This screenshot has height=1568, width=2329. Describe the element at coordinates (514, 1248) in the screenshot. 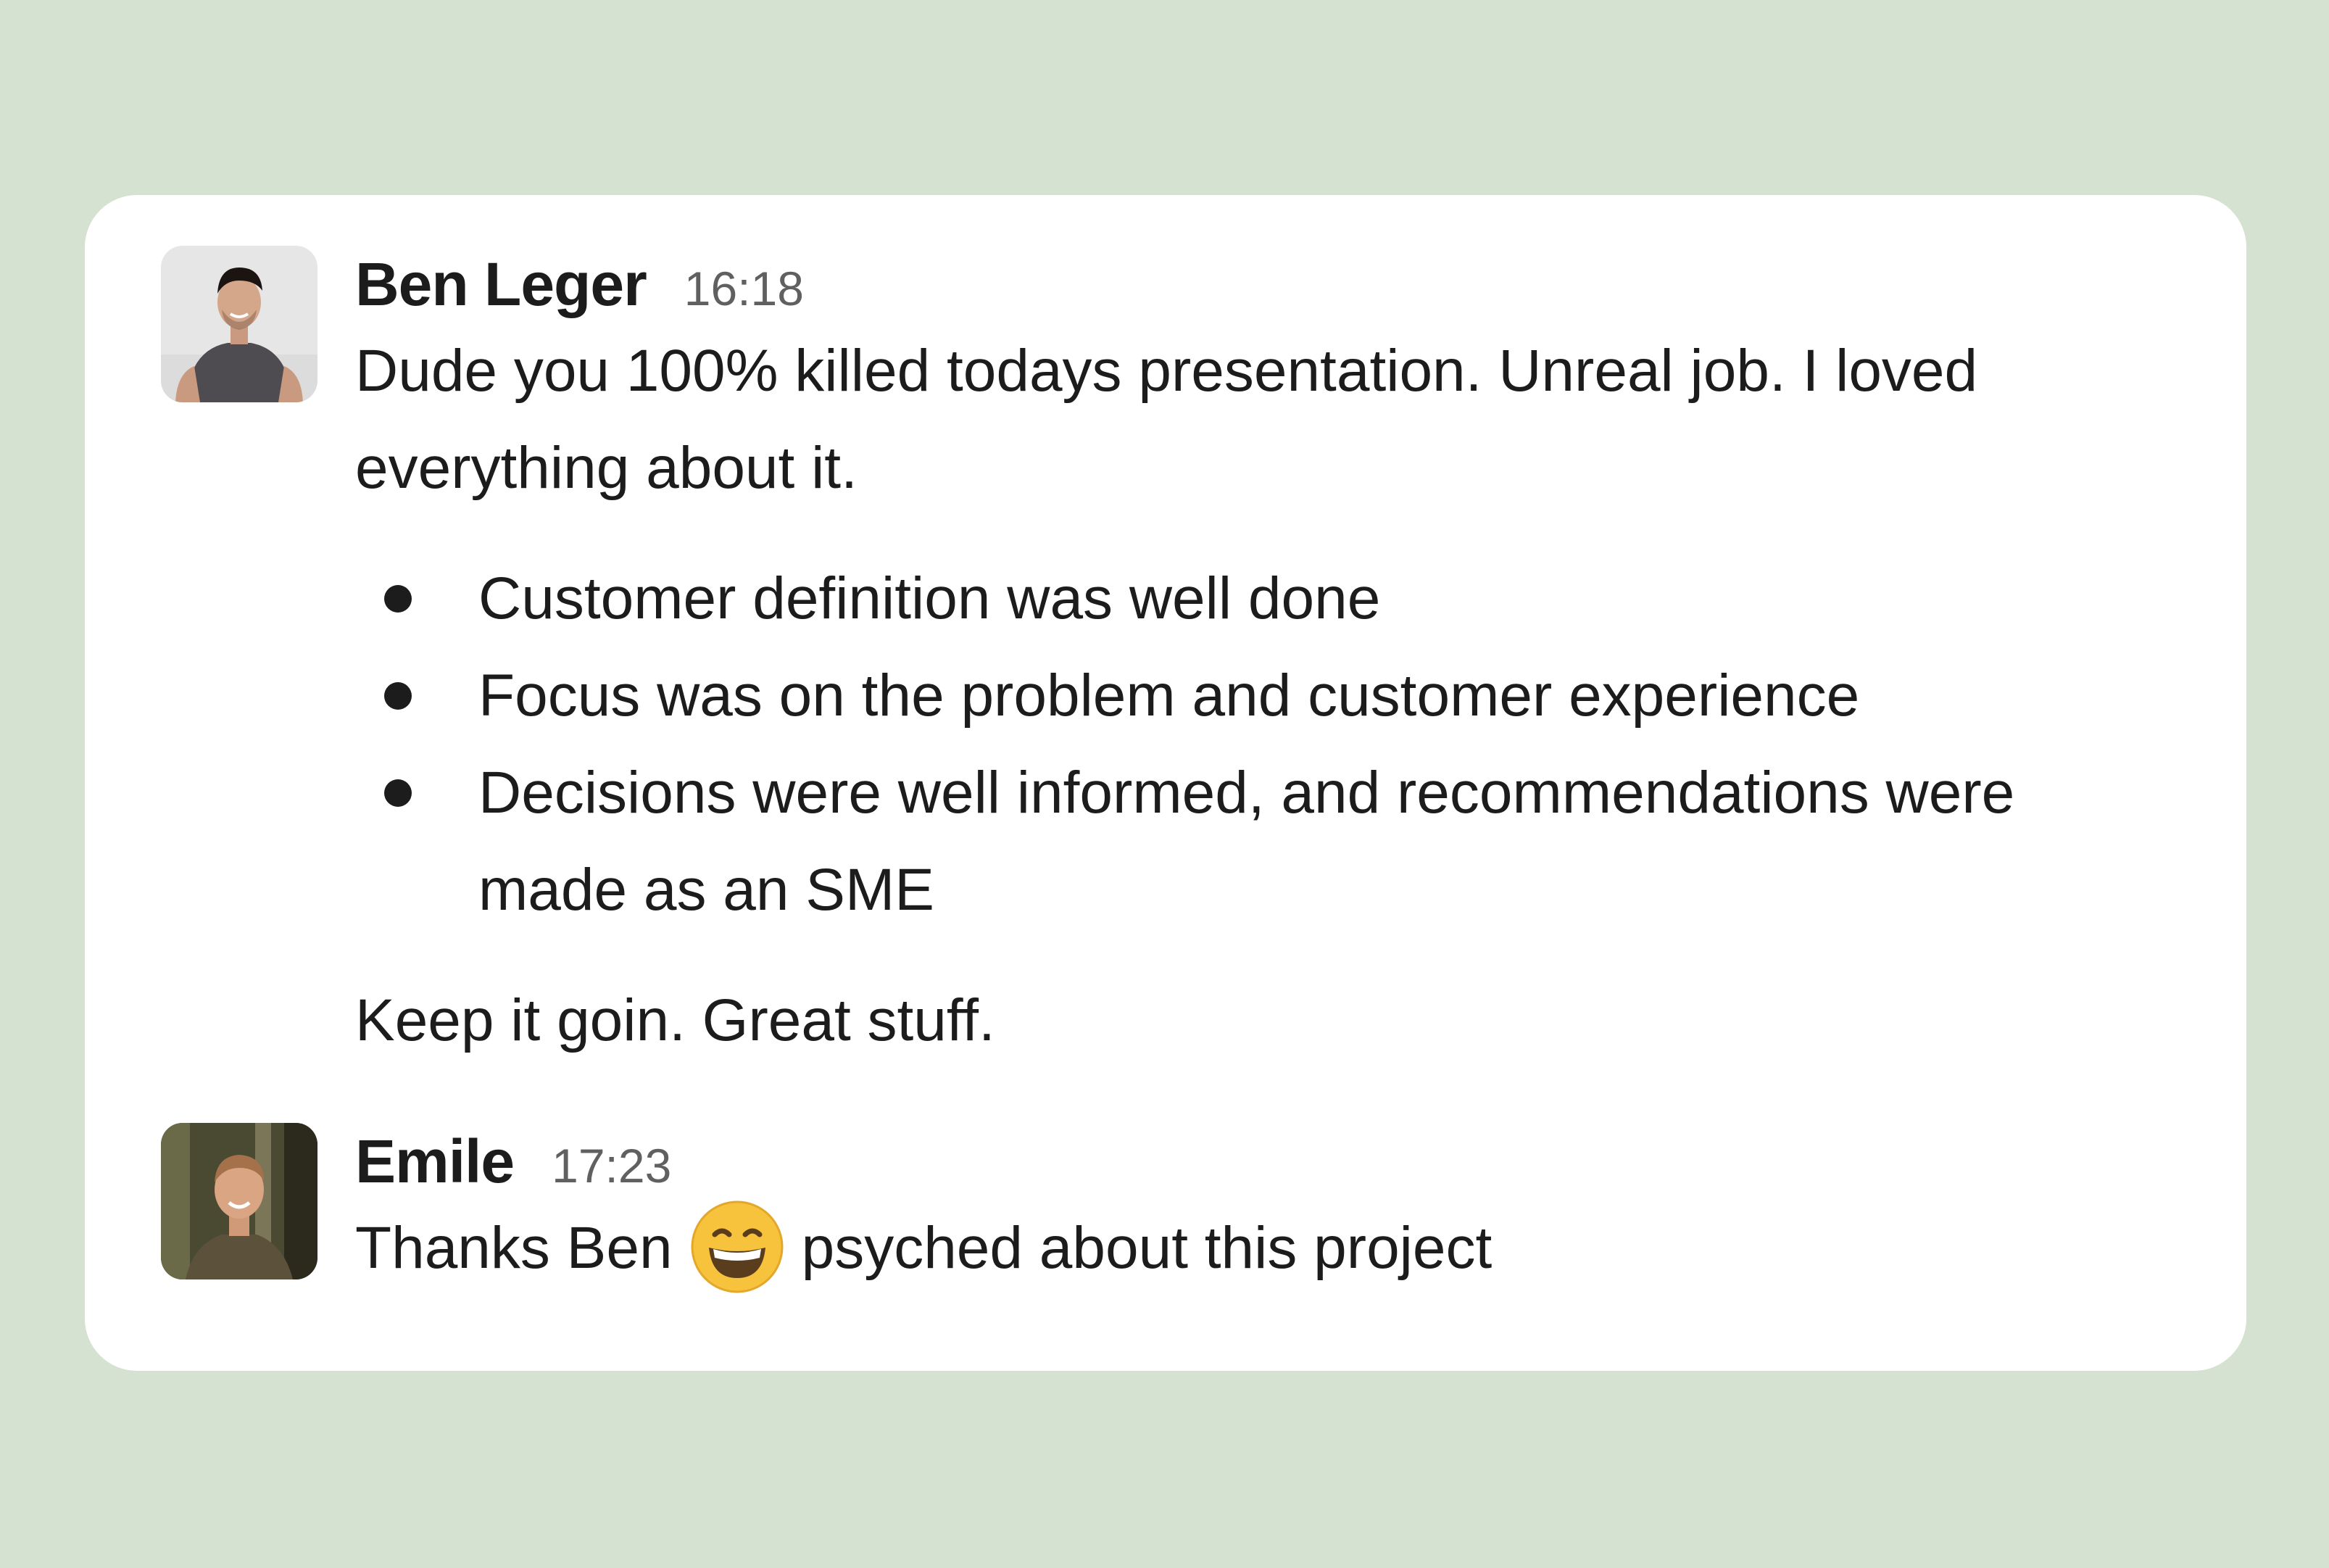

I see `message-text-part: Thanks Ben` at that location.